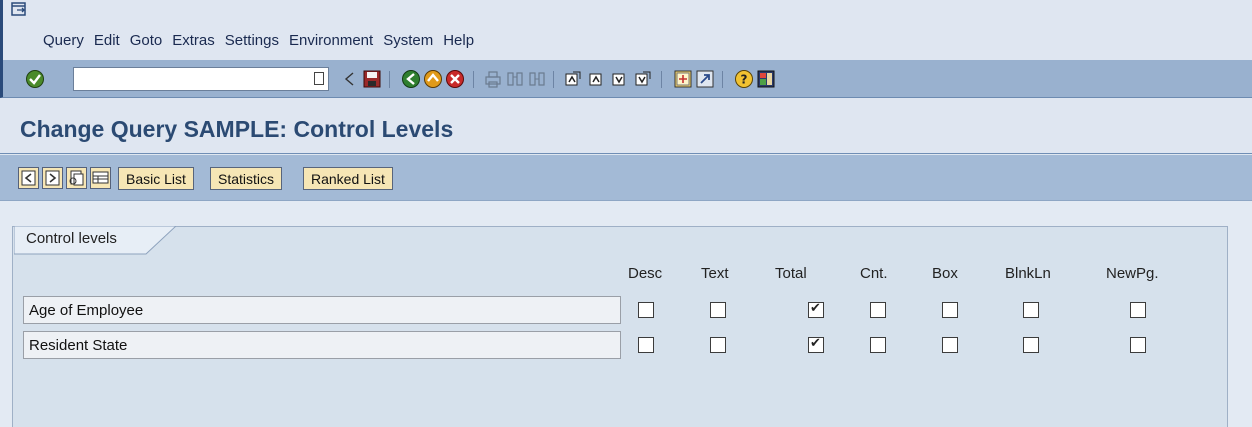  What do you see at coordinates (705, 79) in the screenshot?
I see `shortcut-icon` at bounding box center [705, 79].